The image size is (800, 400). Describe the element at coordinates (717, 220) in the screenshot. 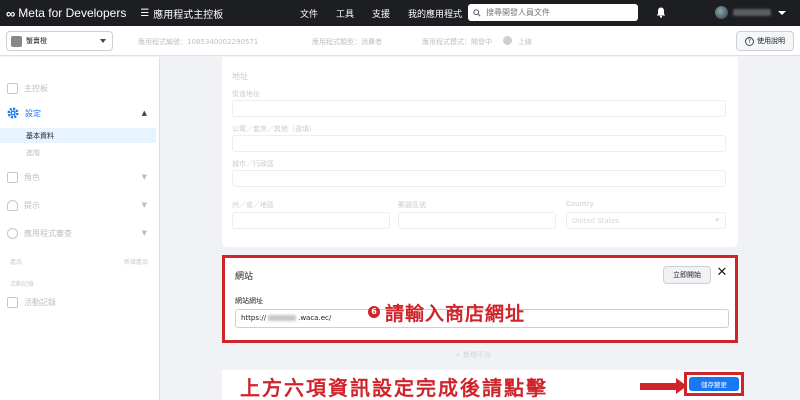

I see `chevron-down-icon: ▾` at that location.